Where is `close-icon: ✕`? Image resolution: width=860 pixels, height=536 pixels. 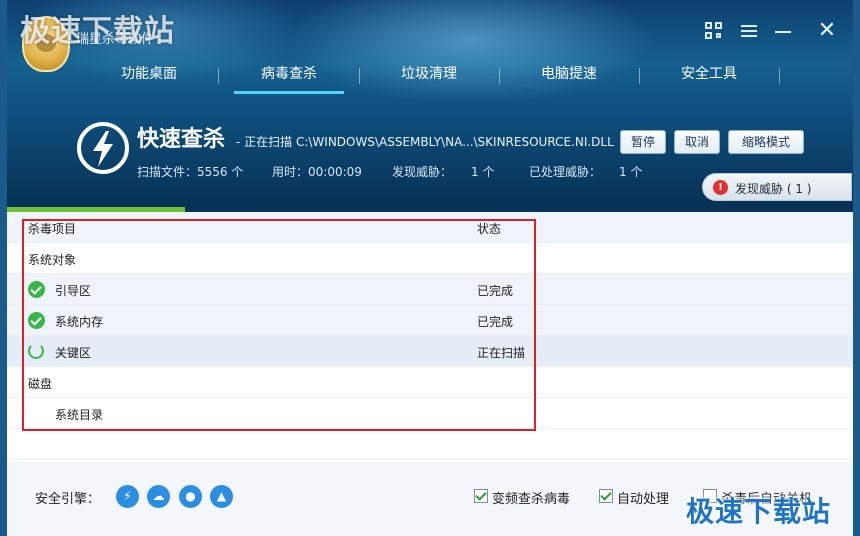 close-icon: ✕ is located at coordinates (827, 31).